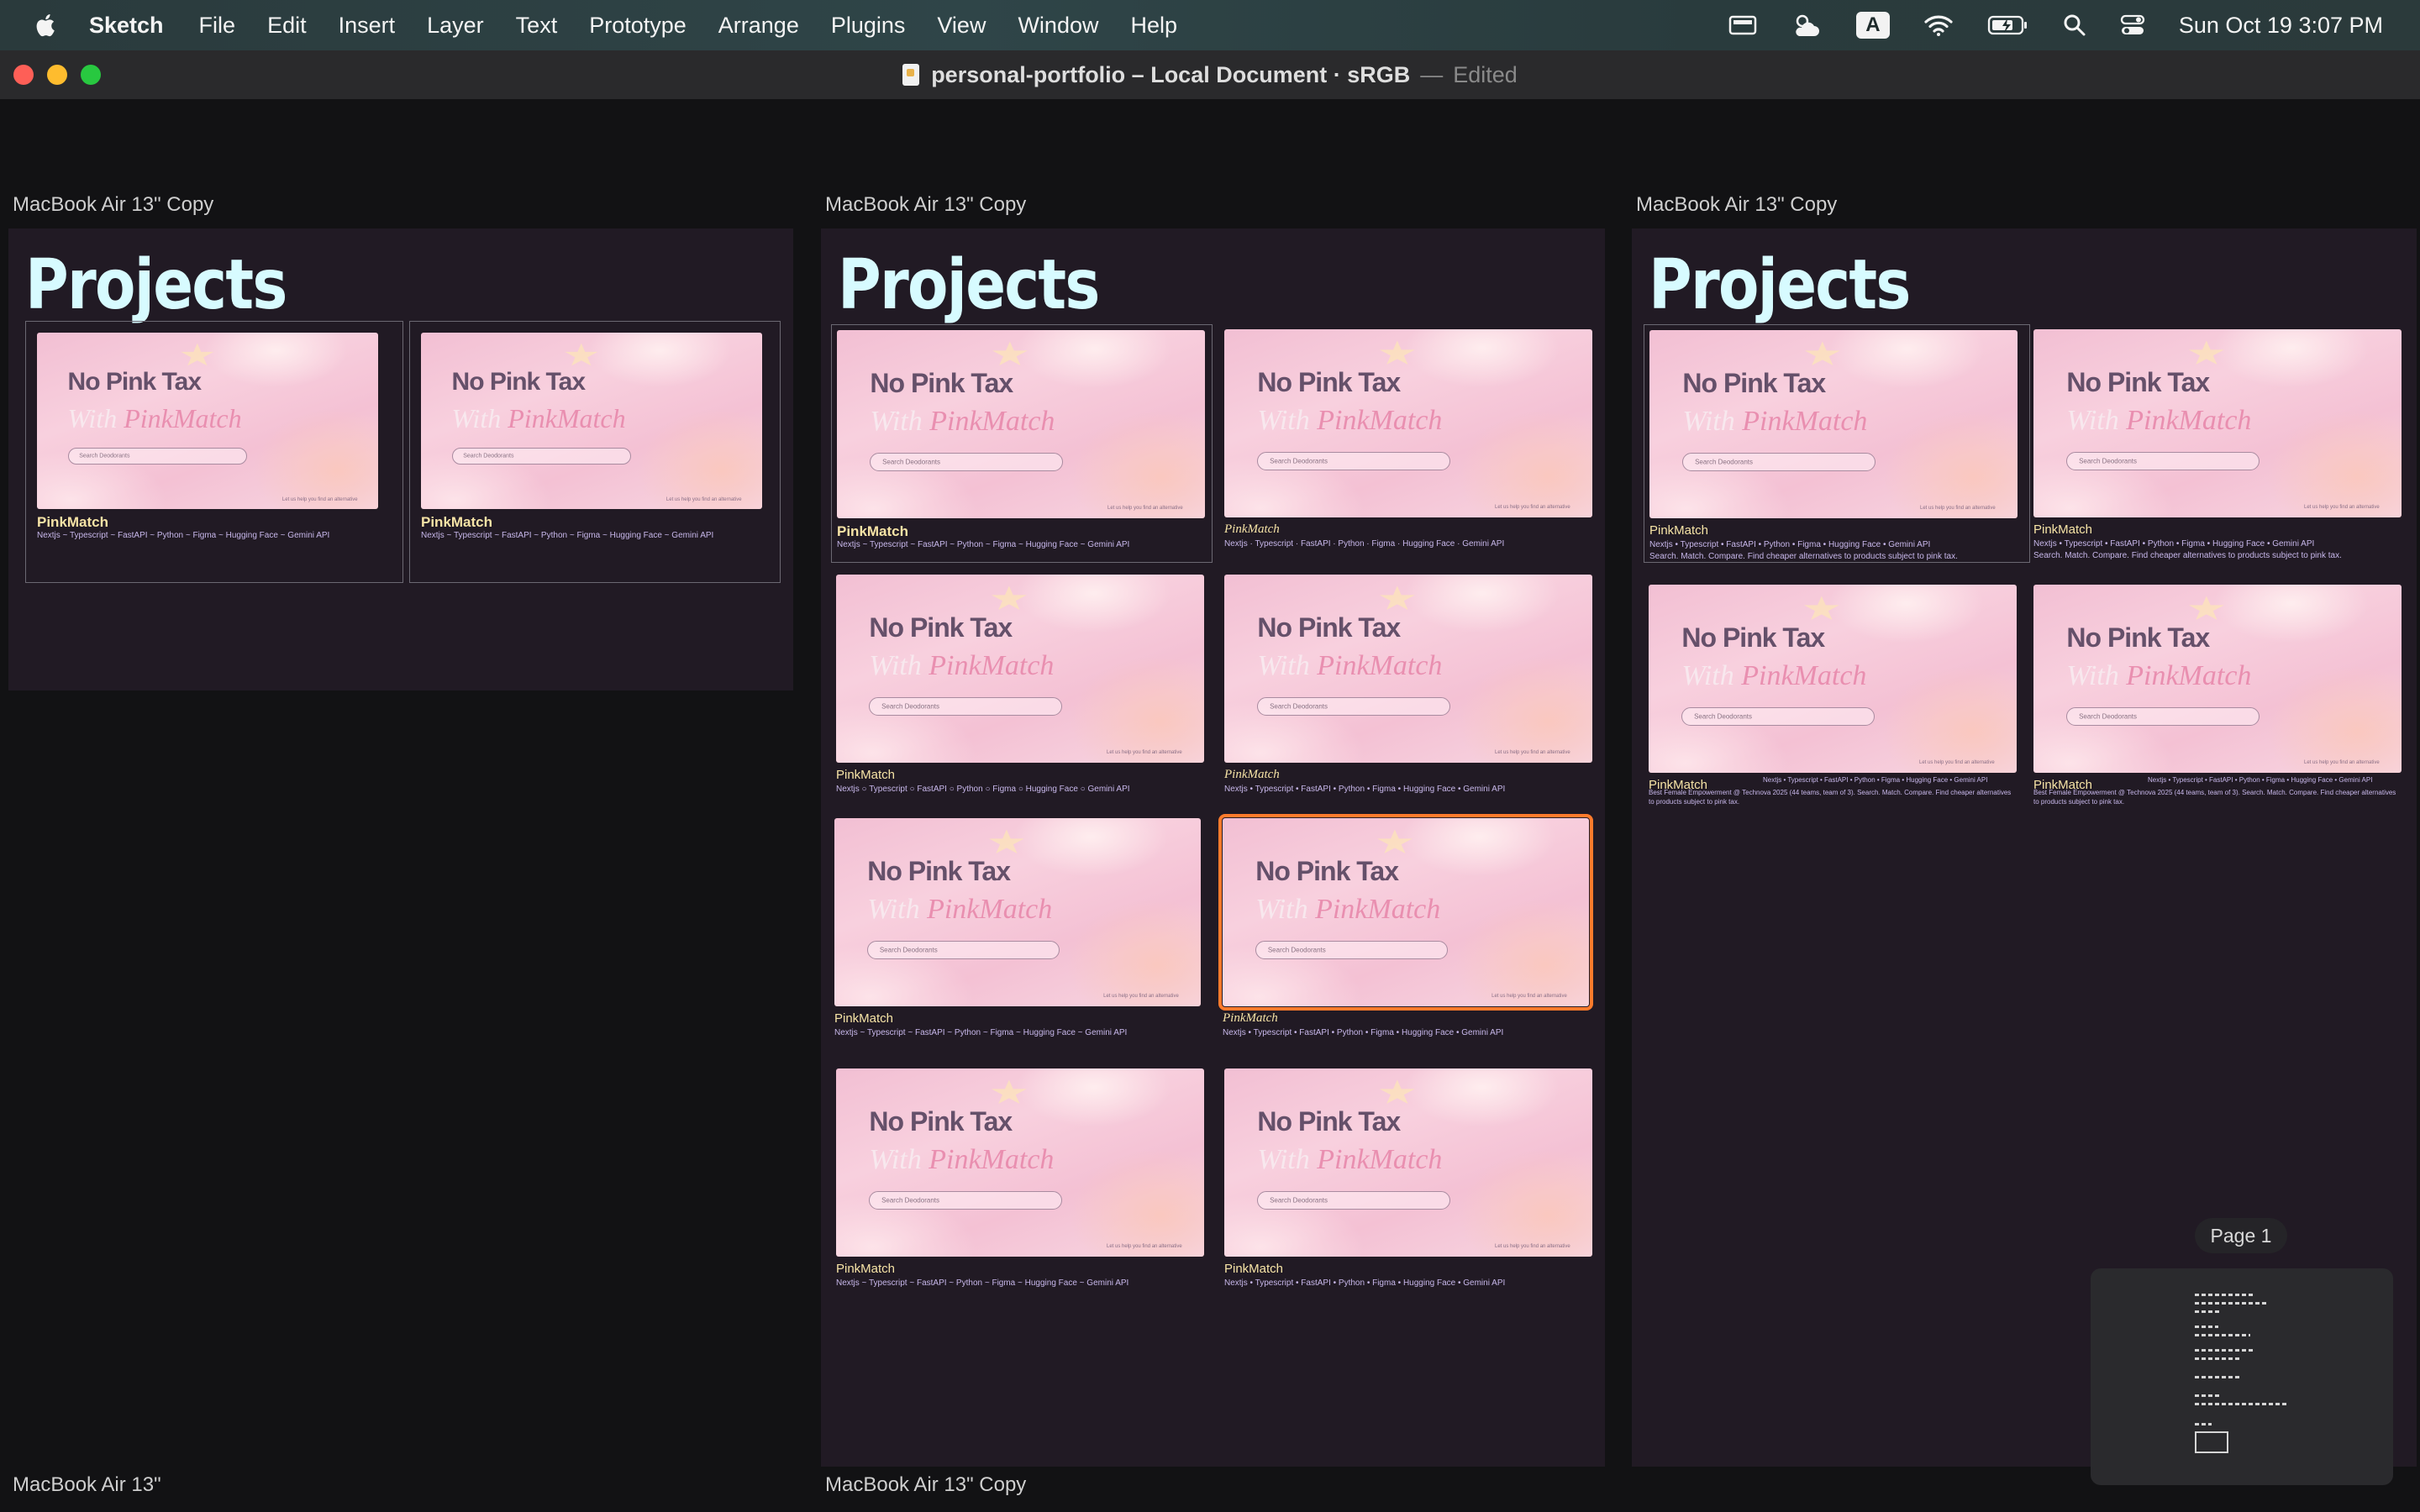 The width and height of the screenshot is (2420, 1512). I want to click on project-title: PinkMatch, so click(1254, 1269).